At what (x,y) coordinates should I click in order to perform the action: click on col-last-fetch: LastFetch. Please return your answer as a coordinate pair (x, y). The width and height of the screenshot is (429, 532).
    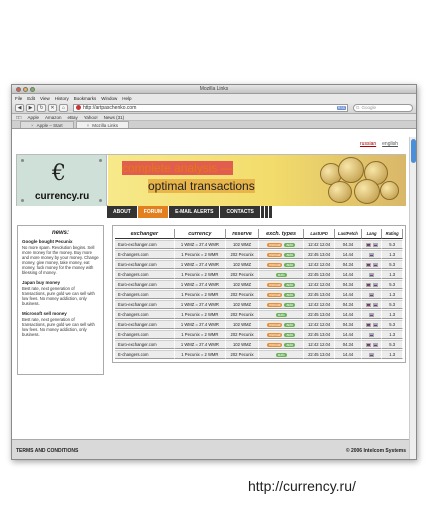
    Looking at the image, I should click on (348, 234).